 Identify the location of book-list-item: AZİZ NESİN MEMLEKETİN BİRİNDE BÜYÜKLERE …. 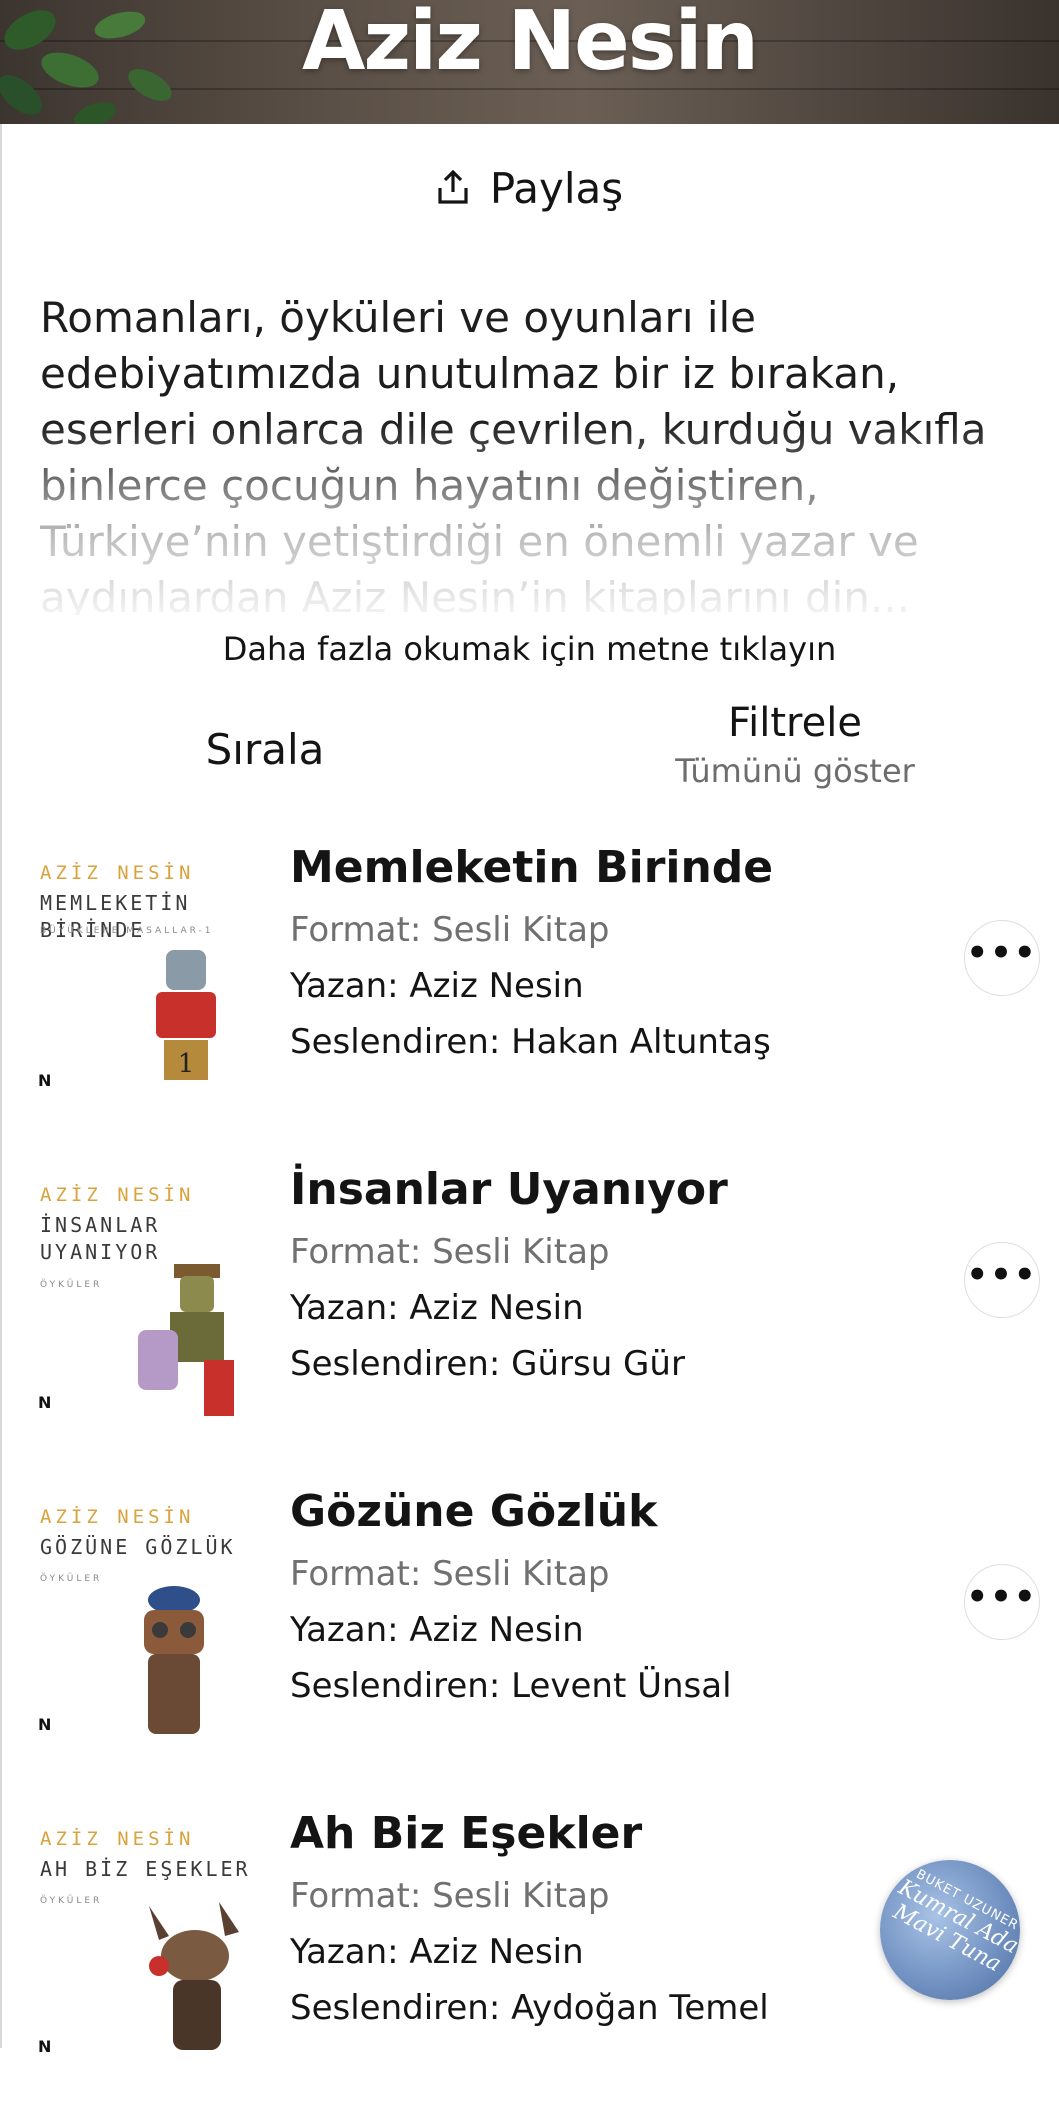
(529, 990).